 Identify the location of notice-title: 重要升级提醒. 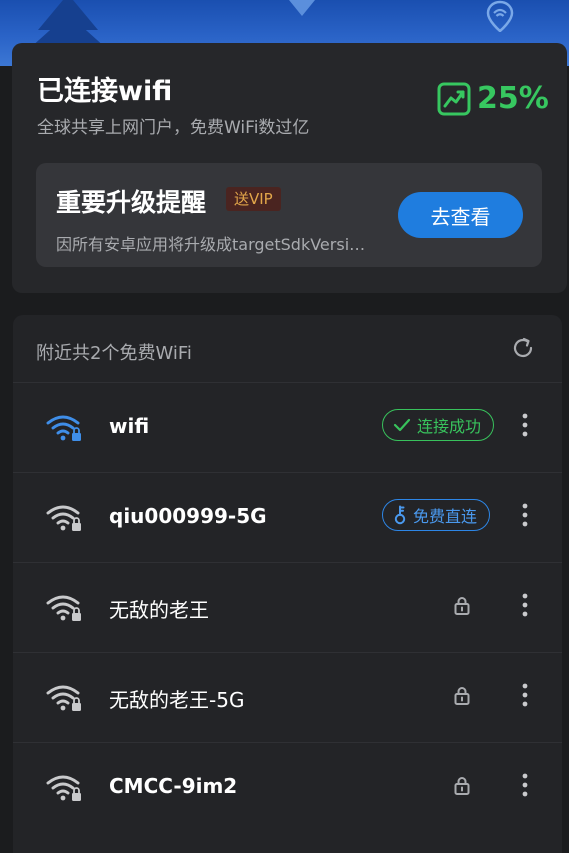
(131, 202).